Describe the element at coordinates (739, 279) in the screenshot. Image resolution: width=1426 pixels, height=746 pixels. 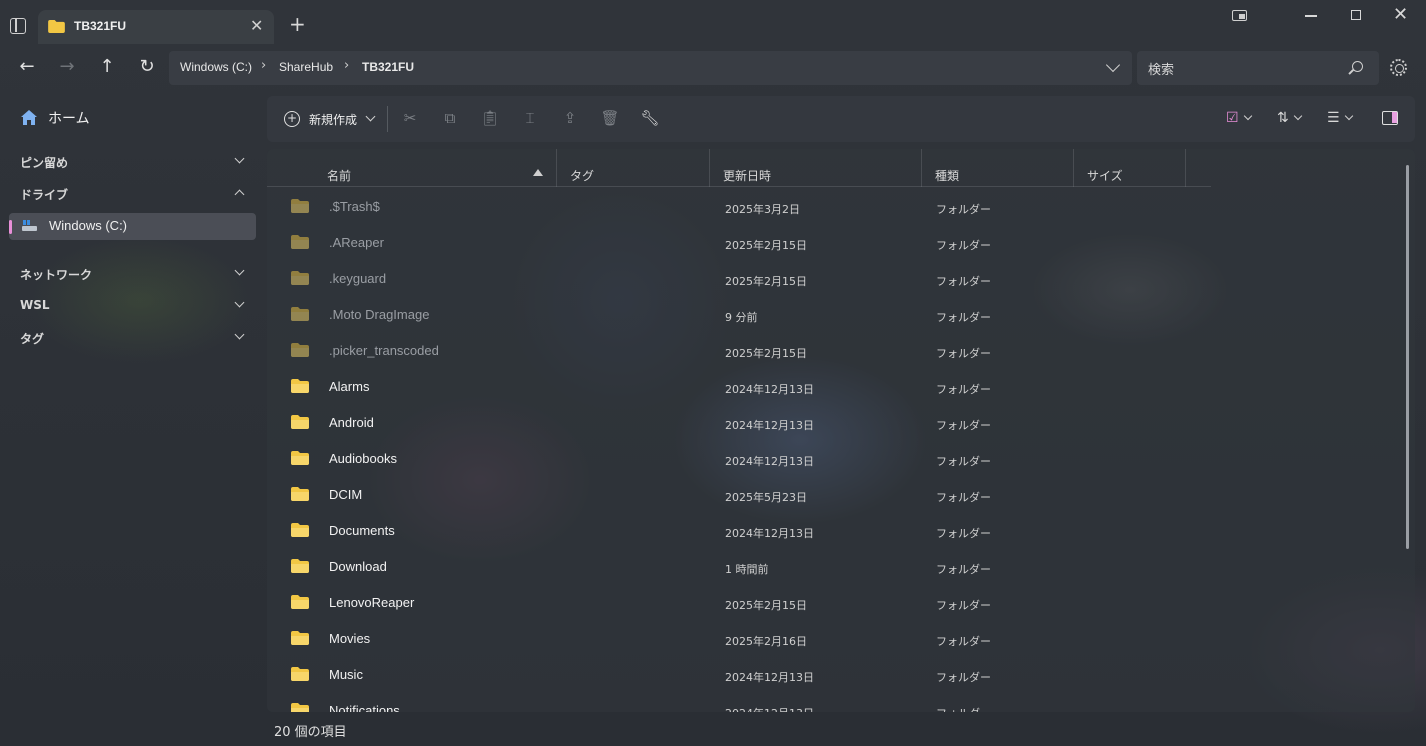
I see `list-item: .keyguard 2025年2月15日 フォルダー` at that location.